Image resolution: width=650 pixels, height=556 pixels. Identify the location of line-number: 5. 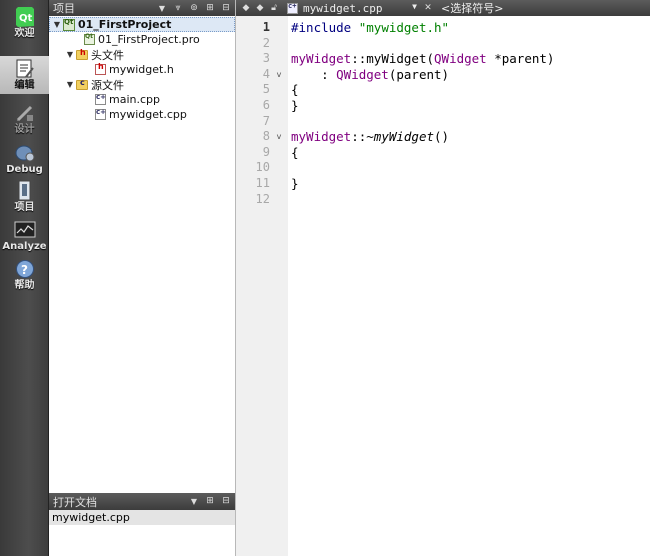
(266, 89).